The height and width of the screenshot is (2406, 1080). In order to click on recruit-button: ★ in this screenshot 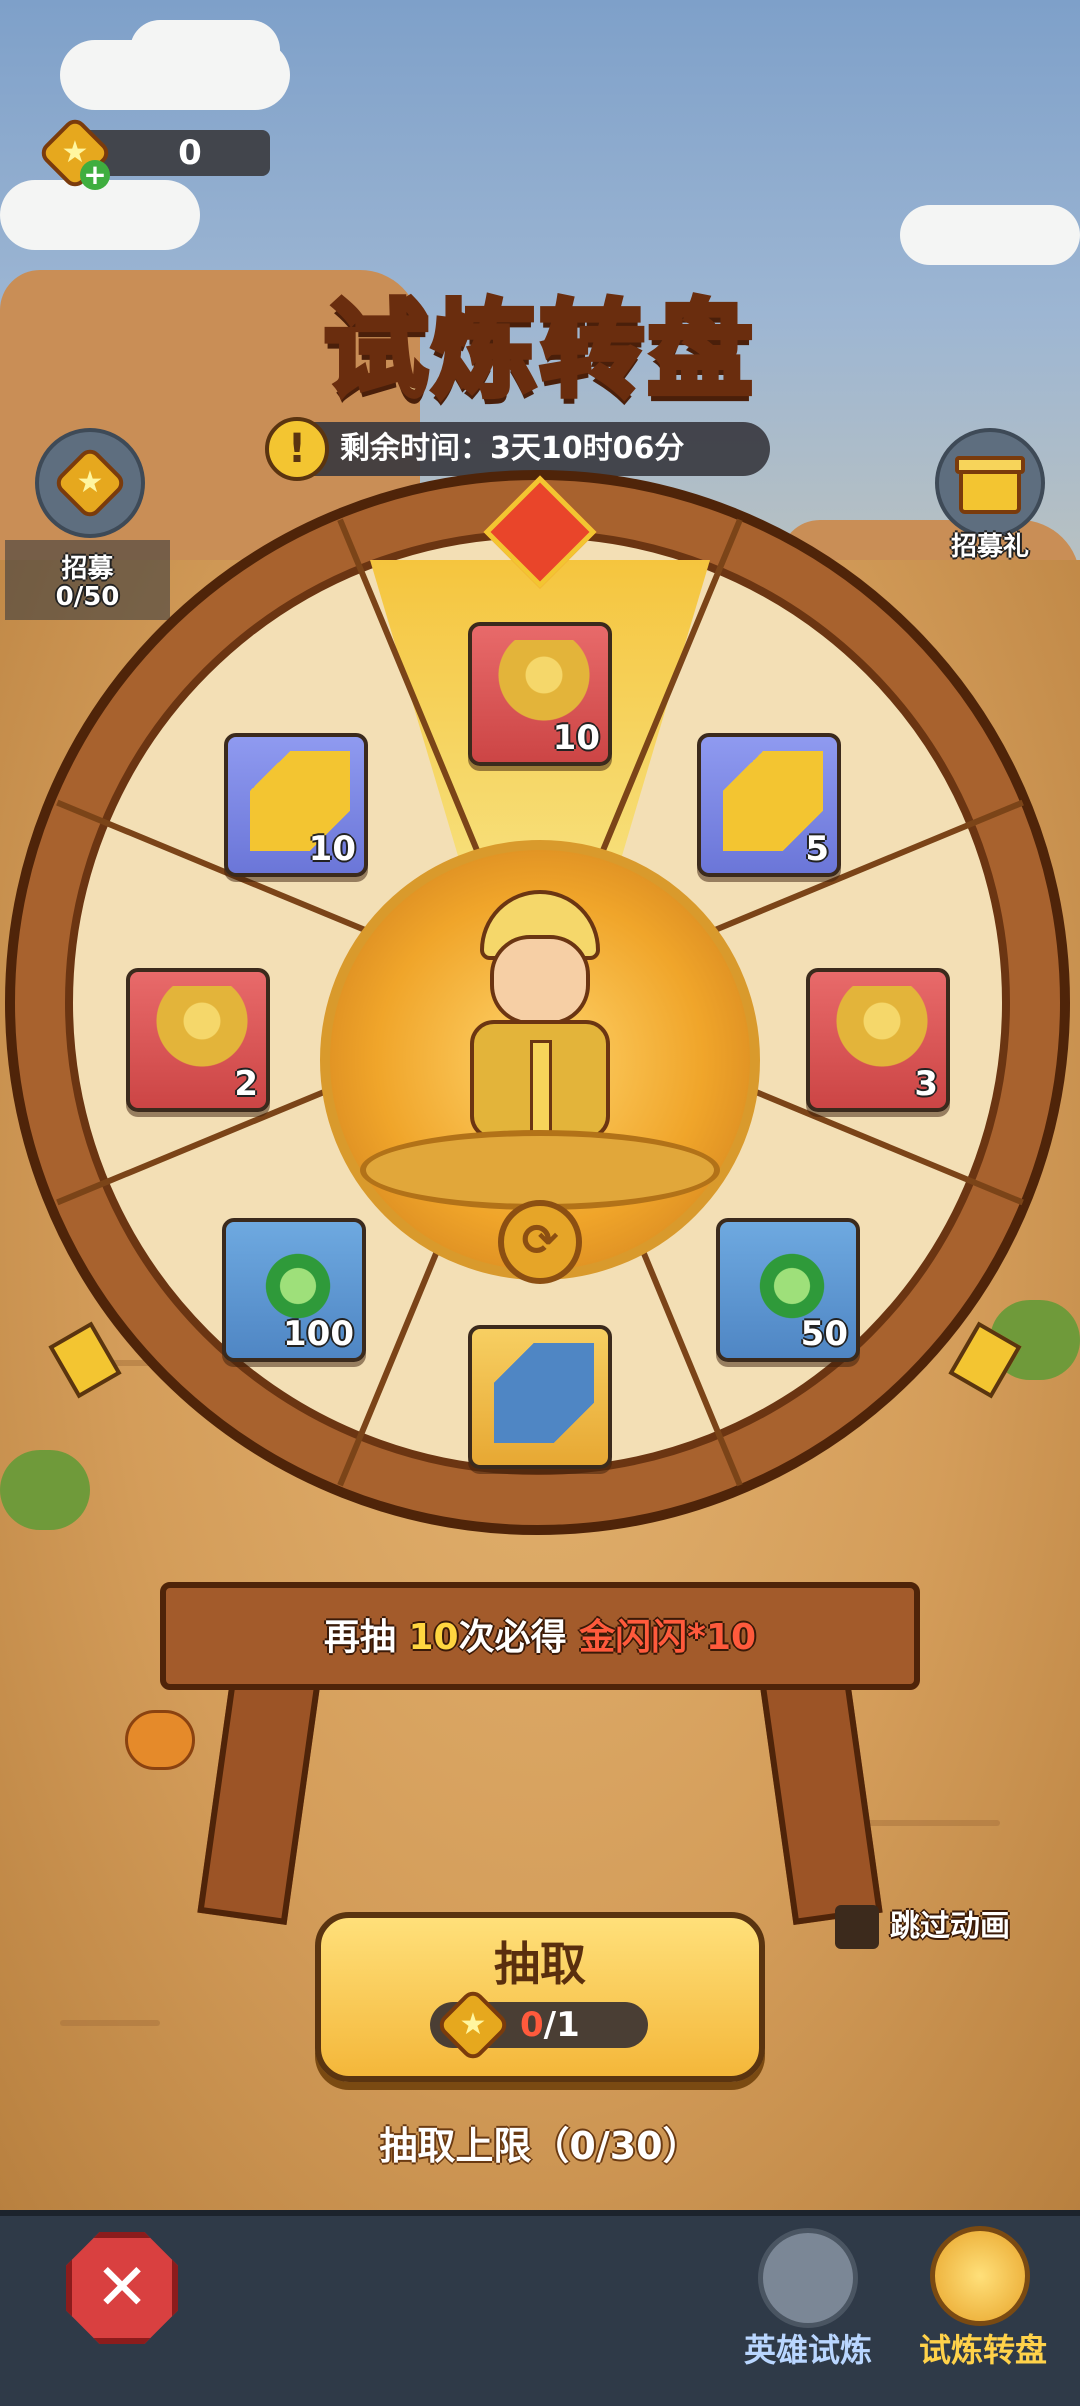, I will do `click(90, 483)`.